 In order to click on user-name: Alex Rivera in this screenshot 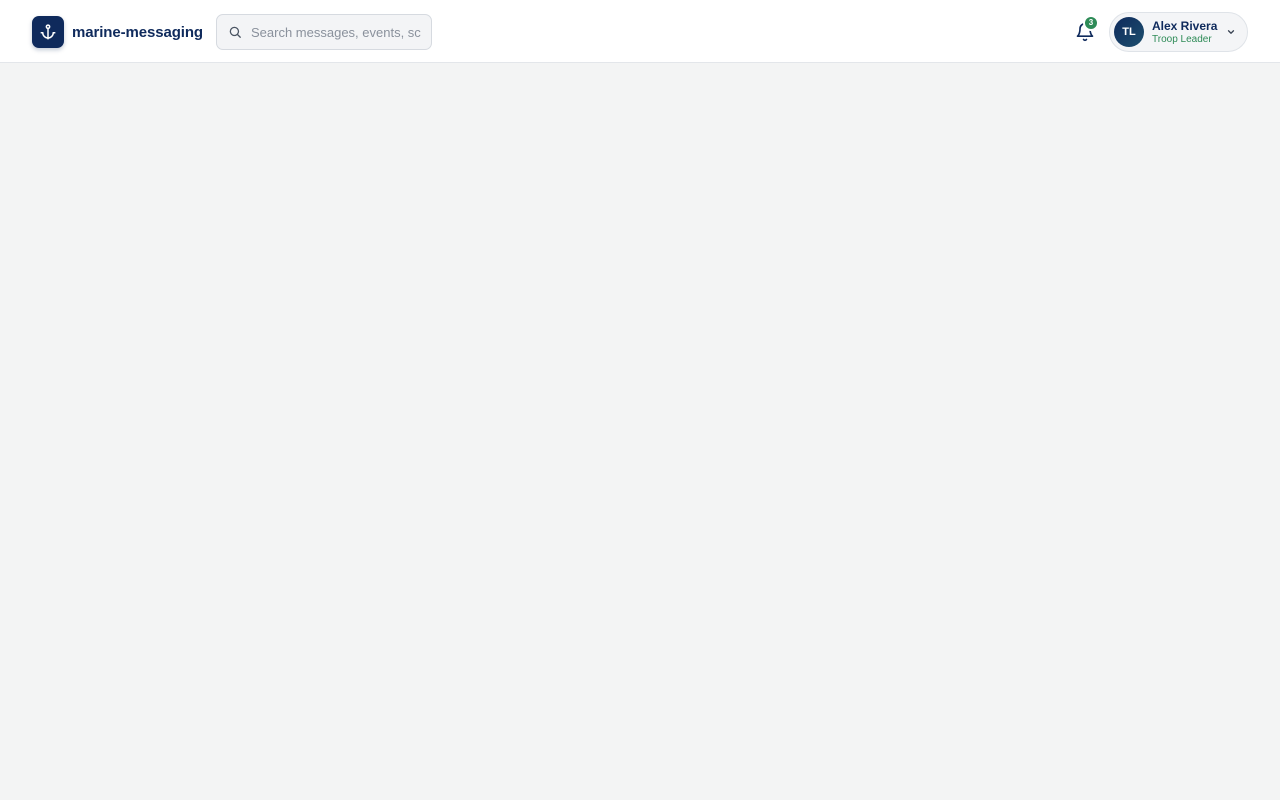, I will do `click(1185, 25)`.